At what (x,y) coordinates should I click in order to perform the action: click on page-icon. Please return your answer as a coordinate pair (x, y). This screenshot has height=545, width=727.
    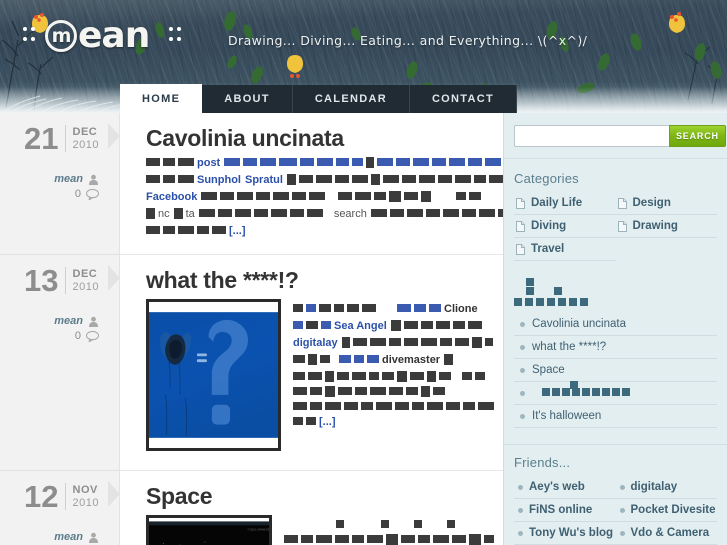
    Looking at the image, I should click on (520, 249).